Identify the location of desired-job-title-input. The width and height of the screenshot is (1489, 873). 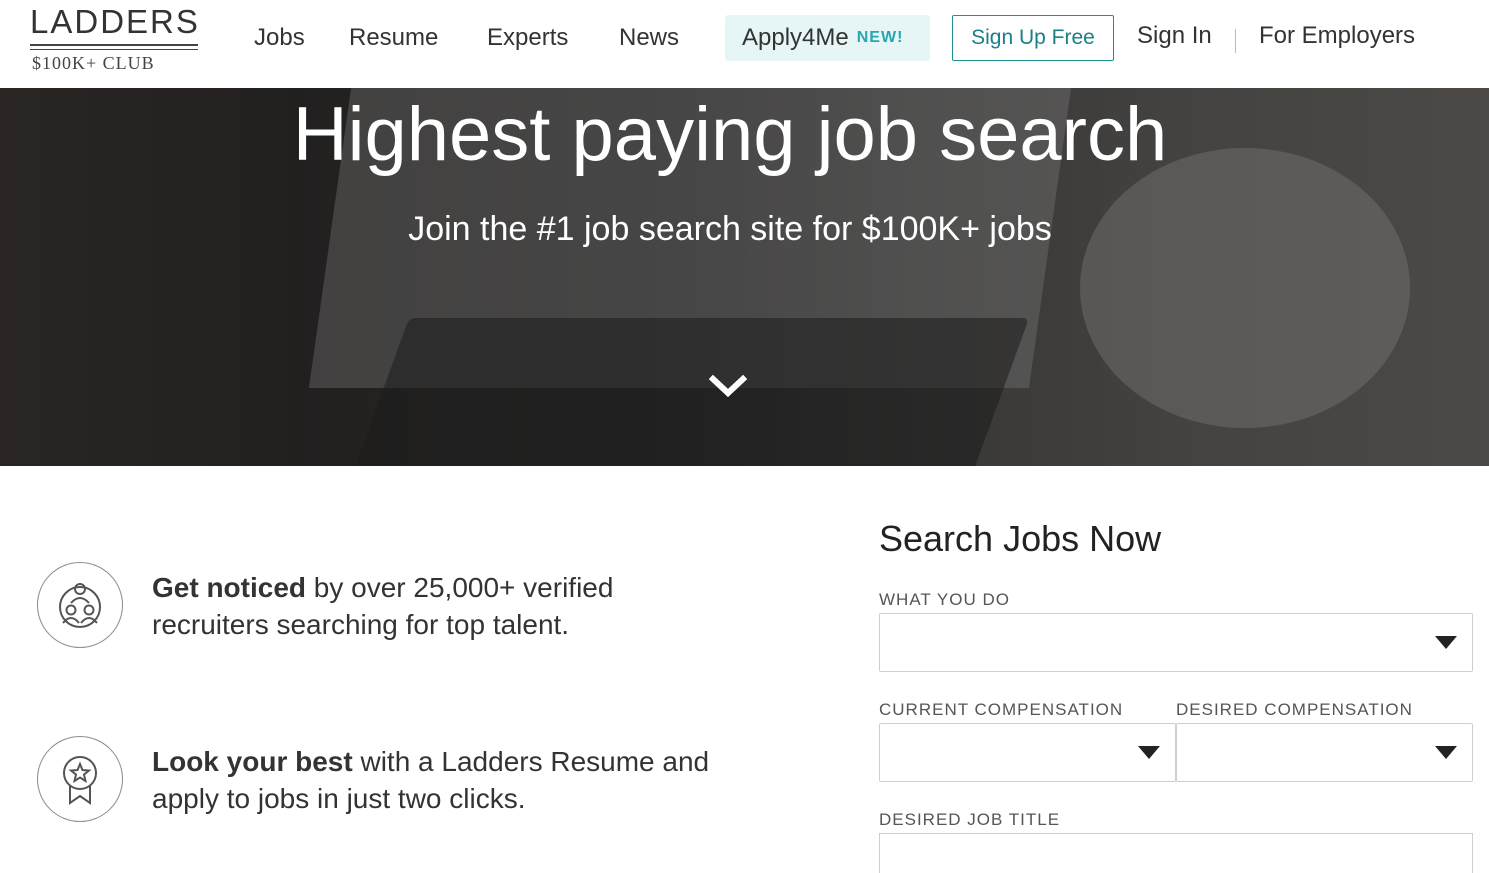
(1176, 853).